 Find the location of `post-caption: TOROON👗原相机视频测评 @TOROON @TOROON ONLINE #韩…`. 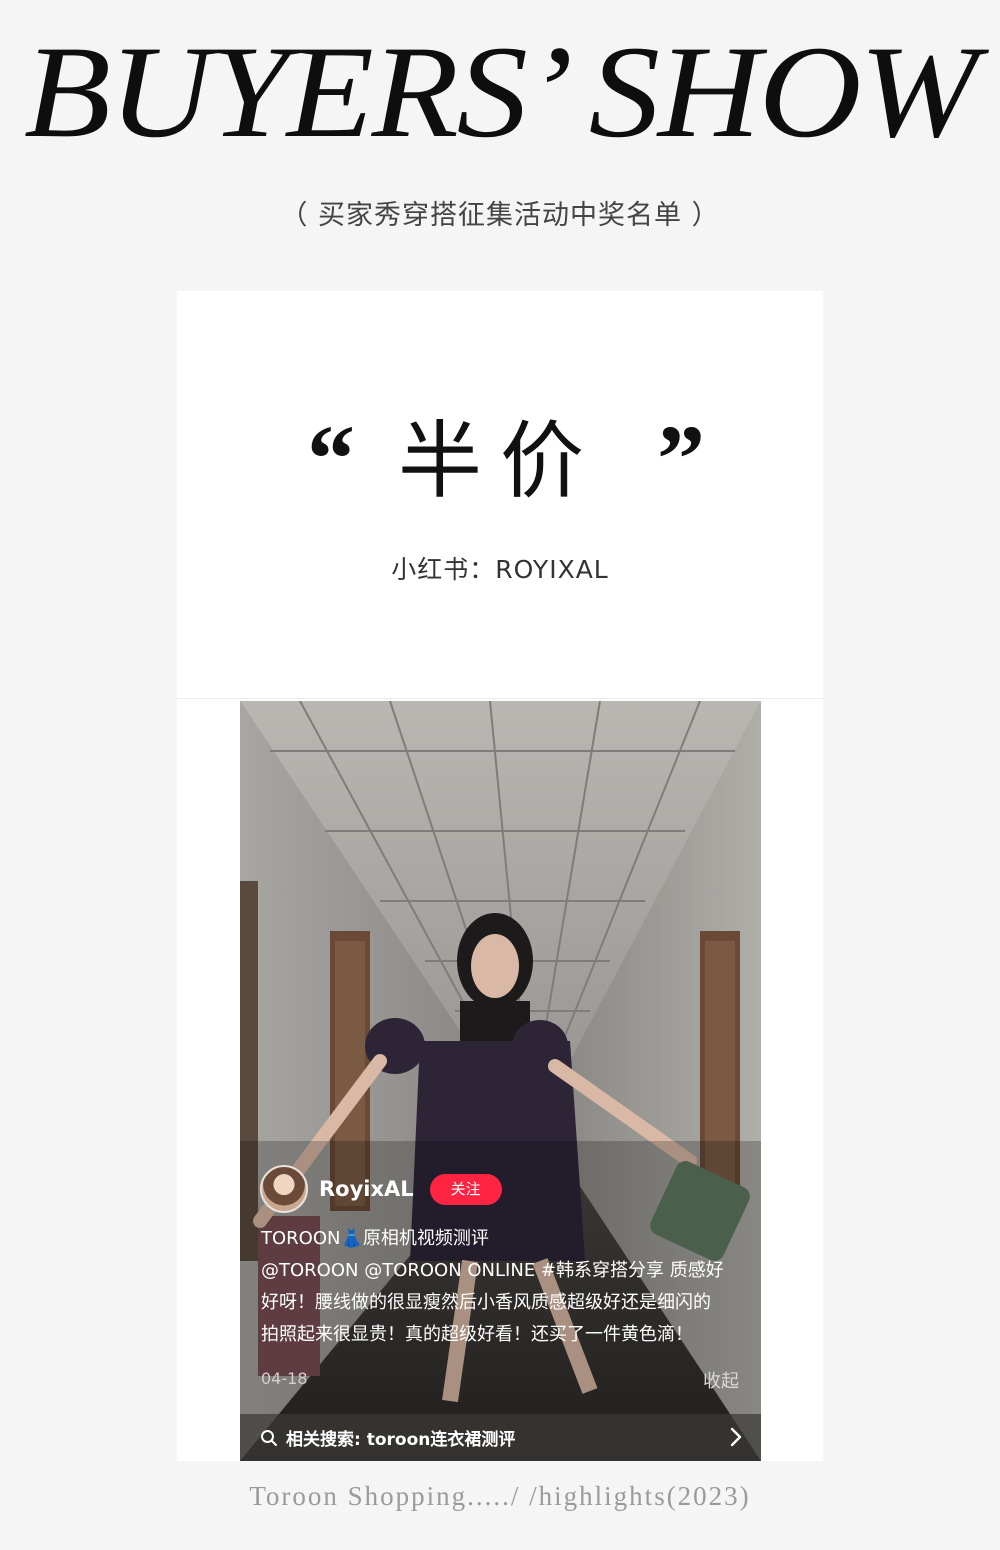

post-caption: TOROON👗原相机视频测评 @TOROON @TOROON ONLINE #韩… is located at coordinates (503, 1287).